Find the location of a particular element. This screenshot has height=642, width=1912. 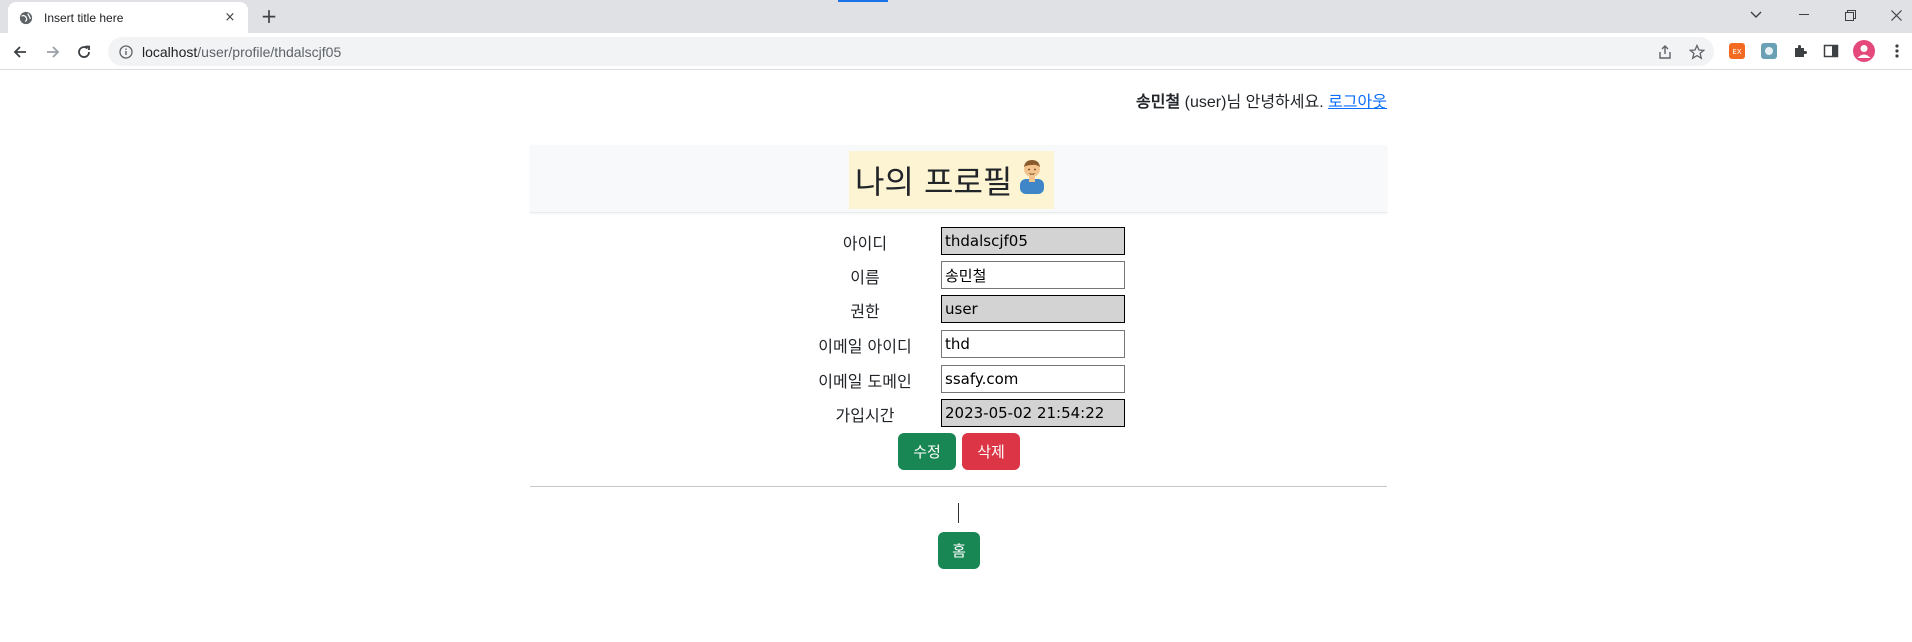

url-text: localhost/user/profile/thdalscjf05 is located at coordinates (241, 52).